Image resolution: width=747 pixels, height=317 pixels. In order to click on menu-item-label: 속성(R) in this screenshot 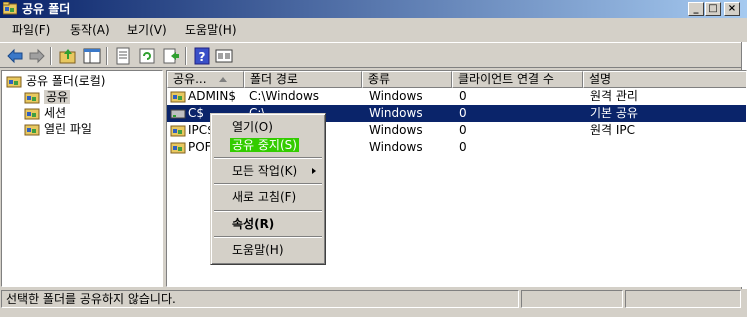, I will do `click(253, 224)`.